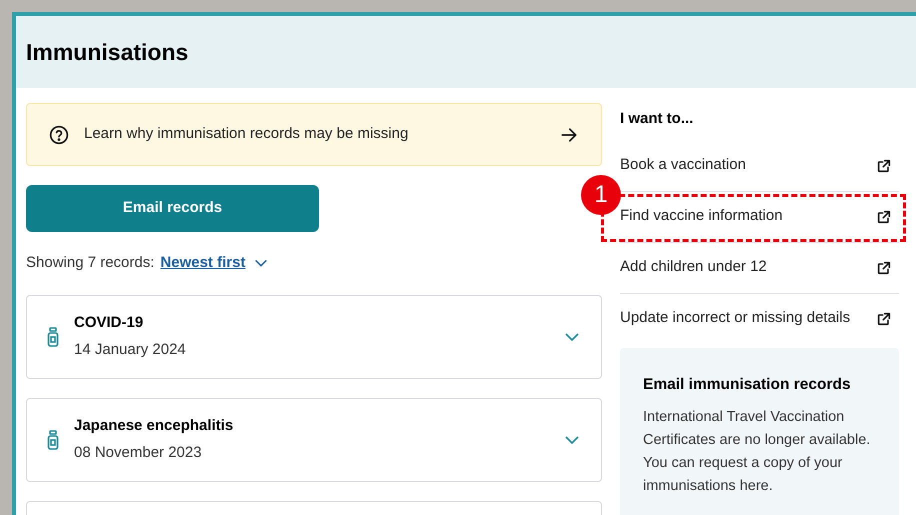  I want to click on email-records-button: Email records, so click(172, 208).